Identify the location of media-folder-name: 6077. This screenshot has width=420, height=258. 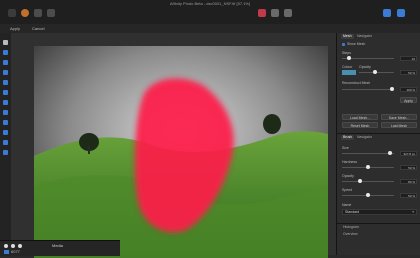
(15, 251).